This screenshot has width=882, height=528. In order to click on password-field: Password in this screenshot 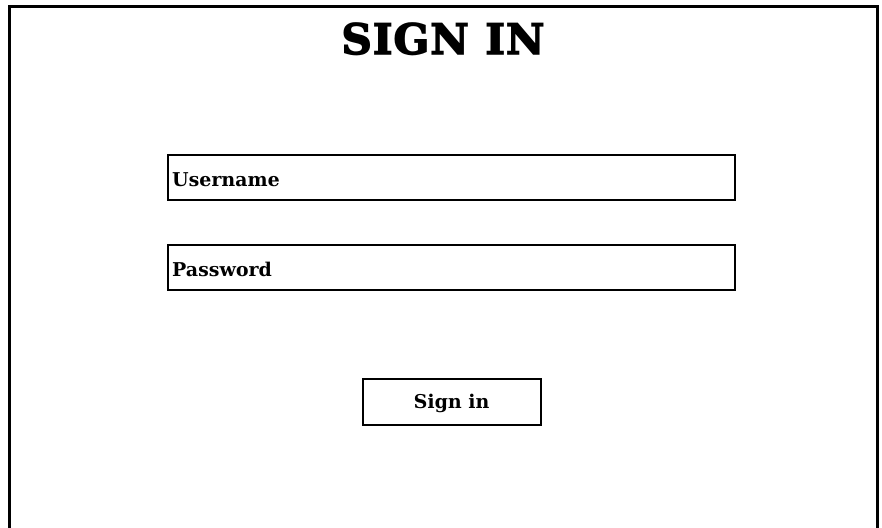, I will do `click(451, 267)`.